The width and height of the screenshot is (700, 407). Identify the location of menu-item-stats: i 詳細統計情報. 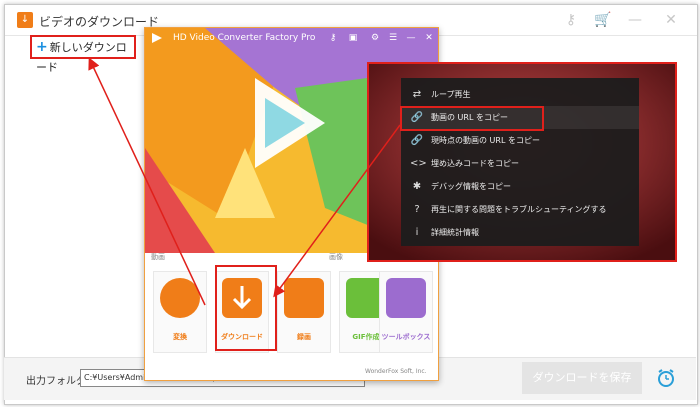
(520, 232).